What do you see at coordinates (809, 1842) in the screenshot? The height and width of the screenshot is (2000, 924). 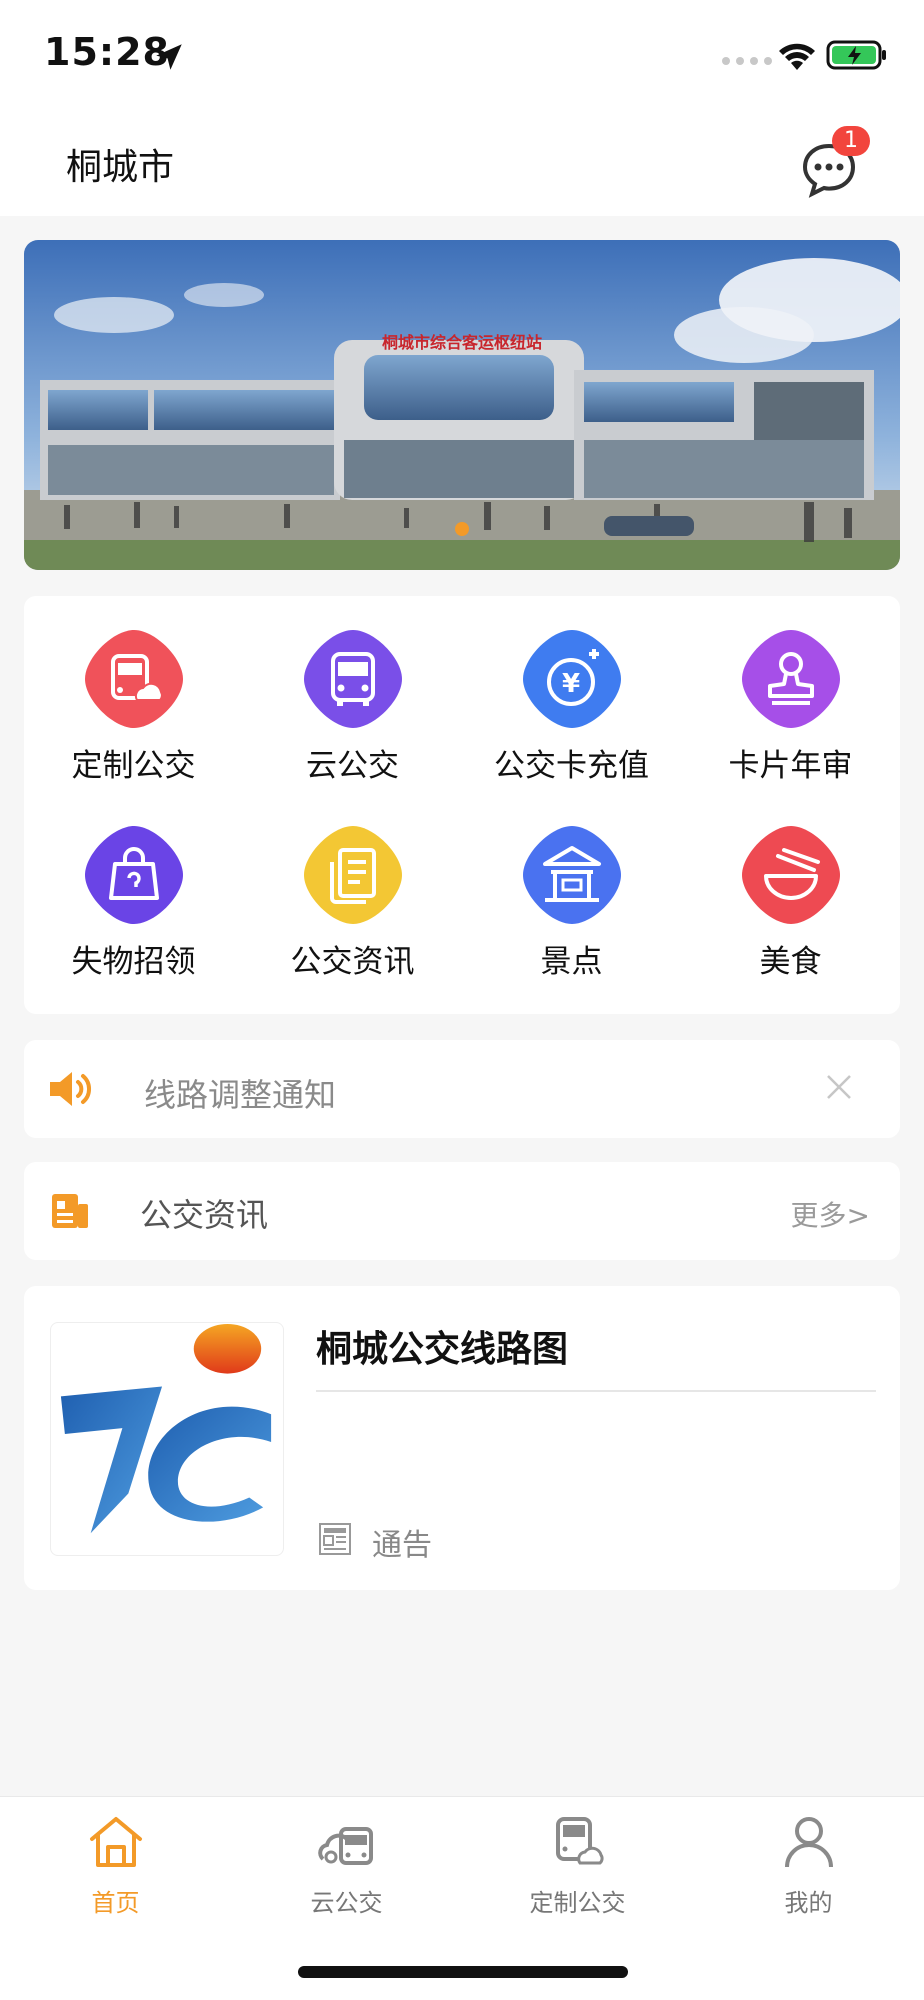 I see `profile-icon` at bounding box center [809, 1842].